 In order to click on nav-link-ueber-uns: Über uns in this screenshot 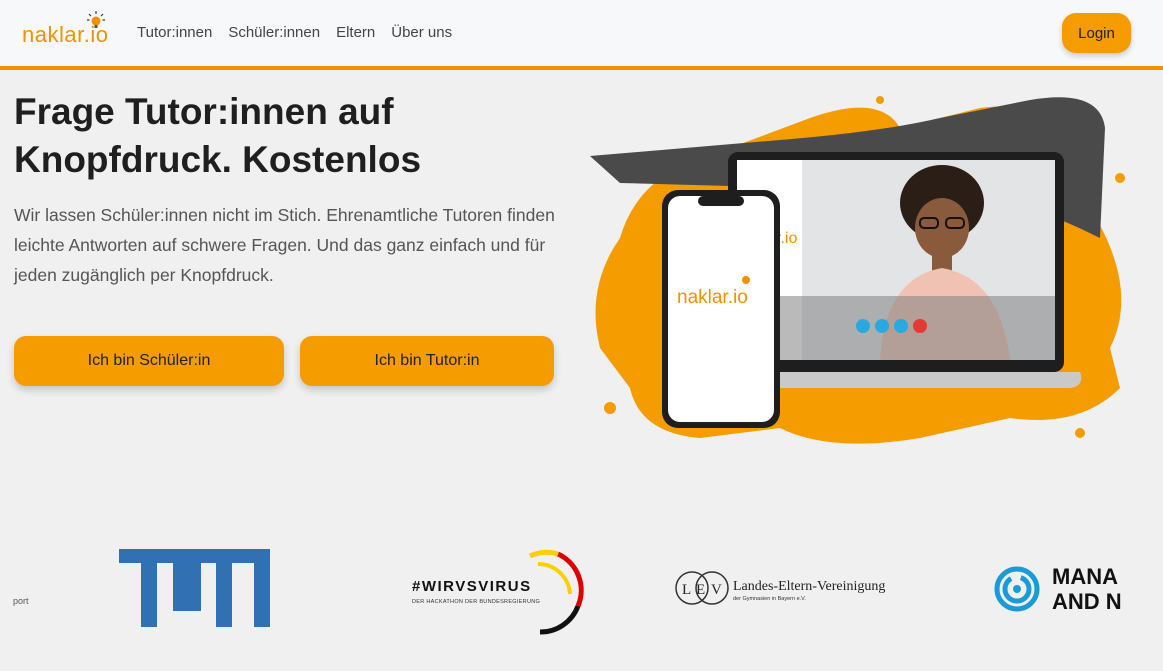, I will do `click(421, 32)`.